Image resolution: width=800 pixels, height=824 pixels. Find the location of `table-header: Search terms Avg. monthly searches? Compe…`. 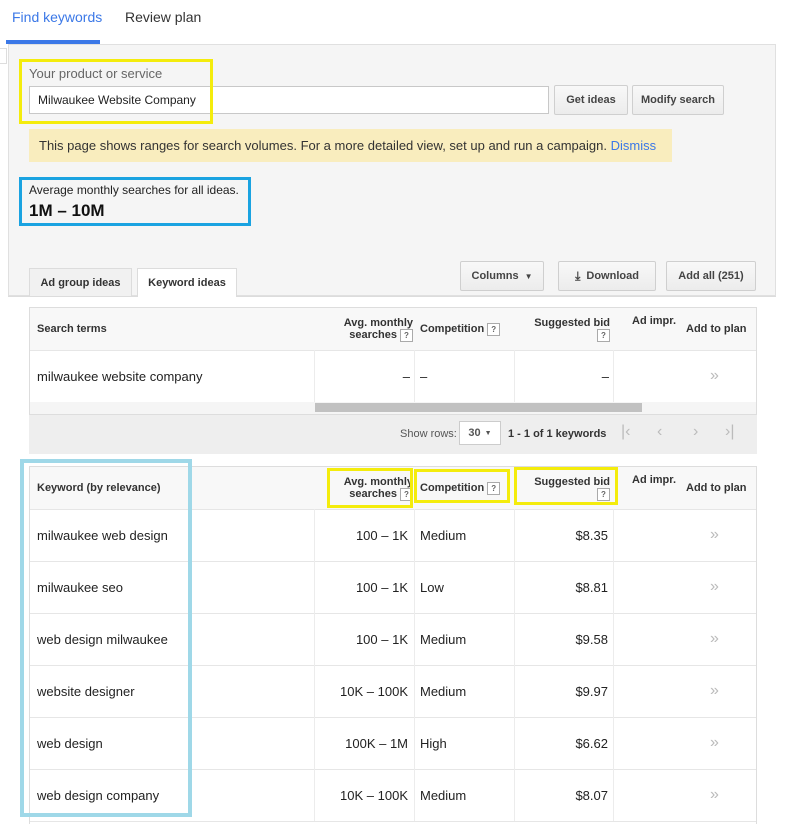

table-header: Search terms Avg. monthly searches? Compe… is located at coordinates (393, 329).